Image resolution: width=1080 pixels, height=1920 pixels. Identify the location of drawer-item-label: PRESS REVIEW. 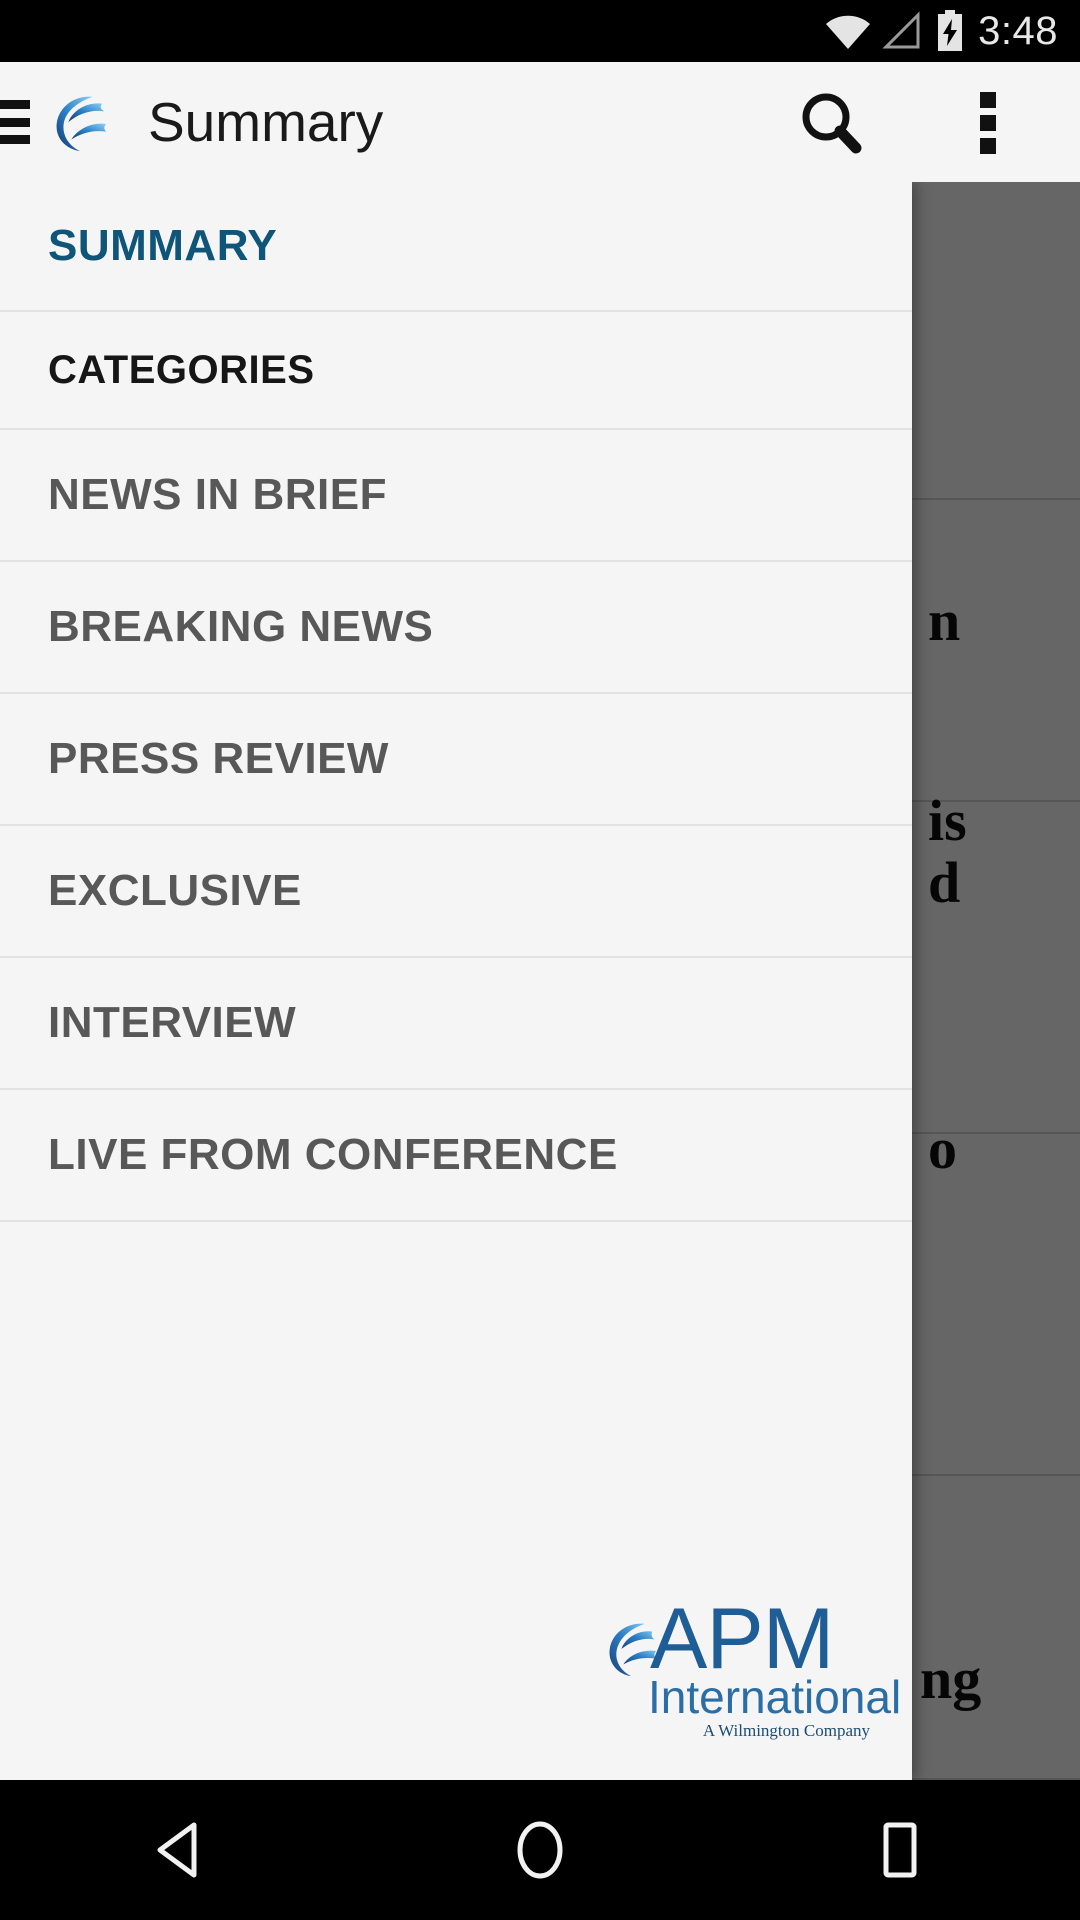
(218, 758).